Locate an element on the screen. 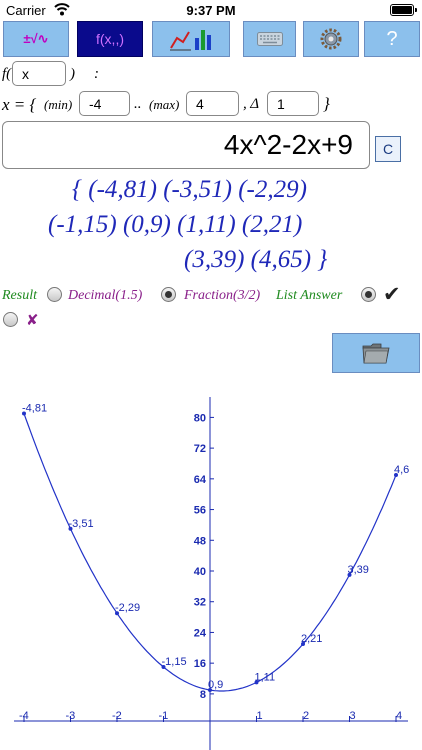  data-label-4: 0,9 is located at coordinates (215, 685).